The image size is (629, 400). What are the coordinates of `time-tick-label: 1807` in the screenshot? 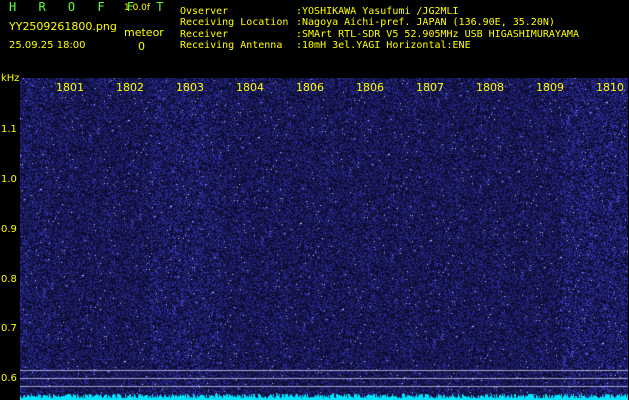 It's located at (430, 87).